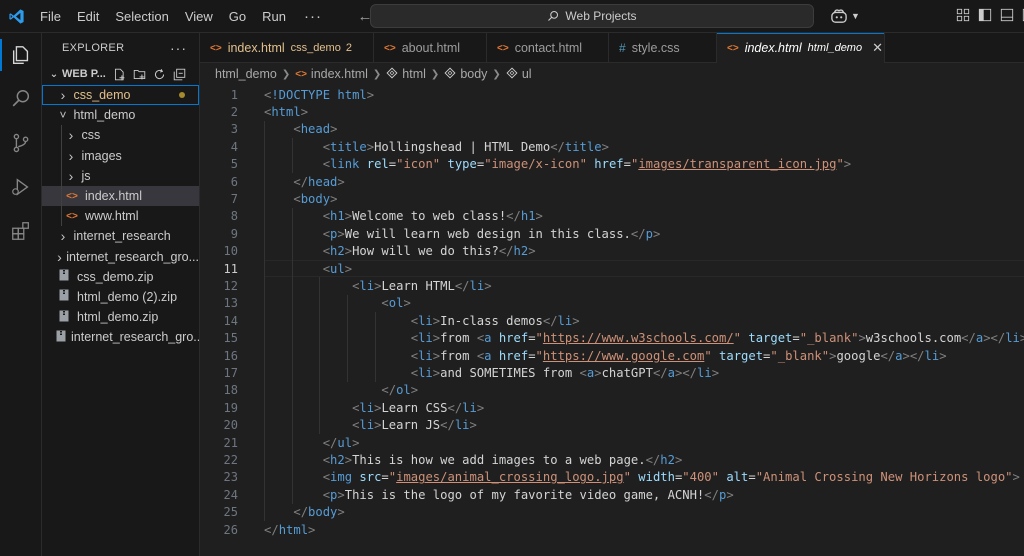 This screenshot has width=1024, height=556. Describe the element at coordinates (509, 74) in the screenshot. I see `breadcrumb-item: ❯ ul` at that location.